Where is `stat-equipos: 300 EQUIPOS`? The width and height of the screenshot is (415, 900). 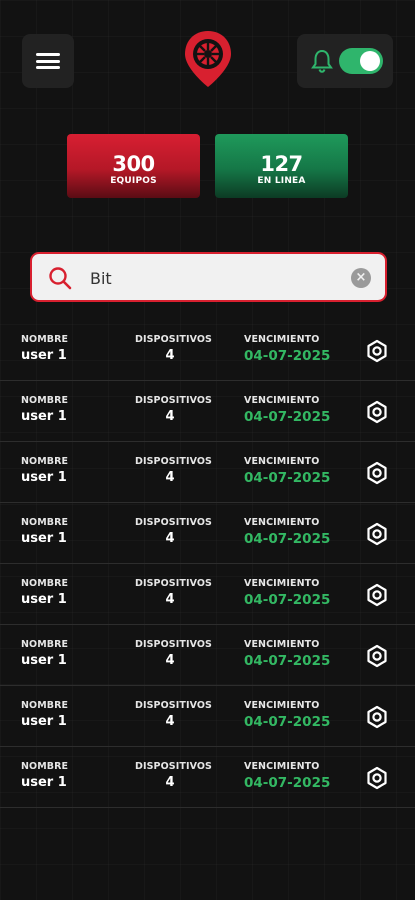
stat-equipos: 300 EQUIPOS is located at coordinates (133, 166).